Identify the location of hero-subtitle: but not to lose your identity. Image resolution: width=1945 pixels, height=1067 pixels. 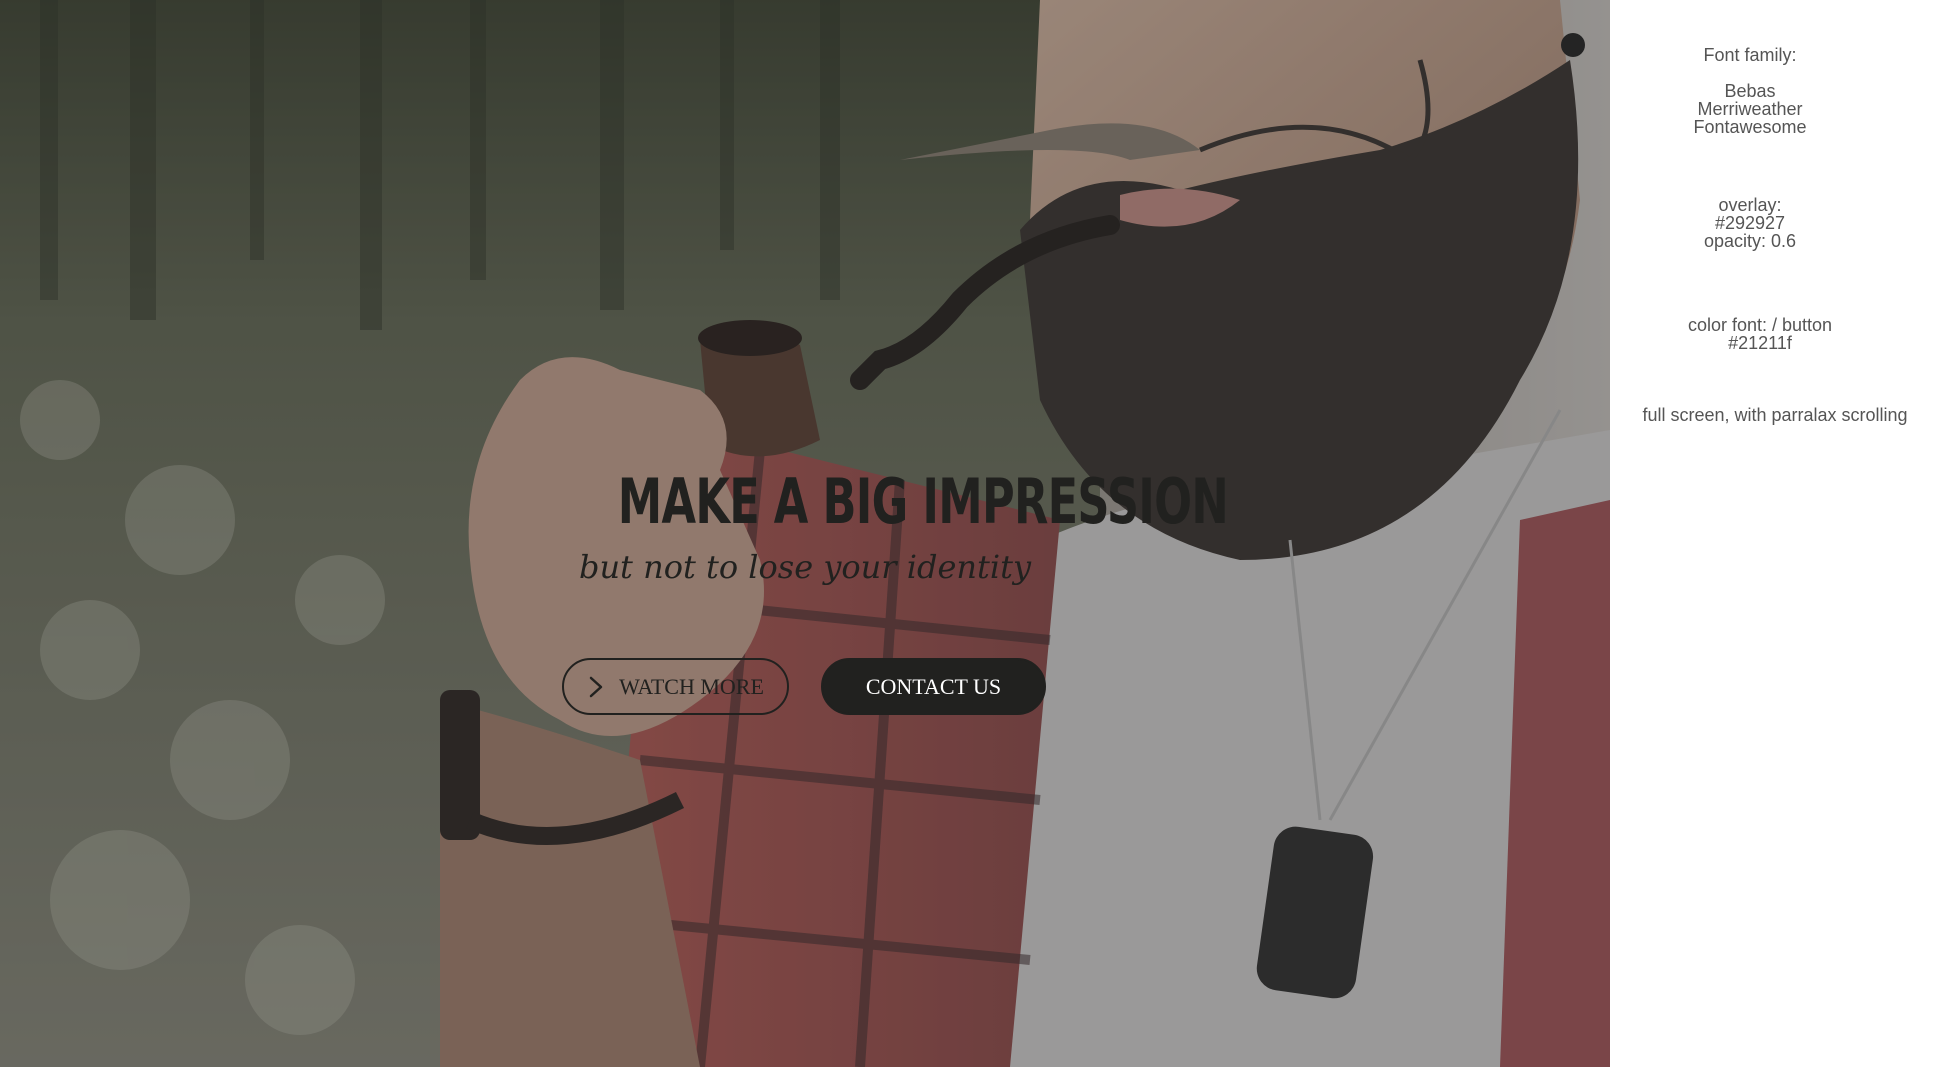
(805, 567).